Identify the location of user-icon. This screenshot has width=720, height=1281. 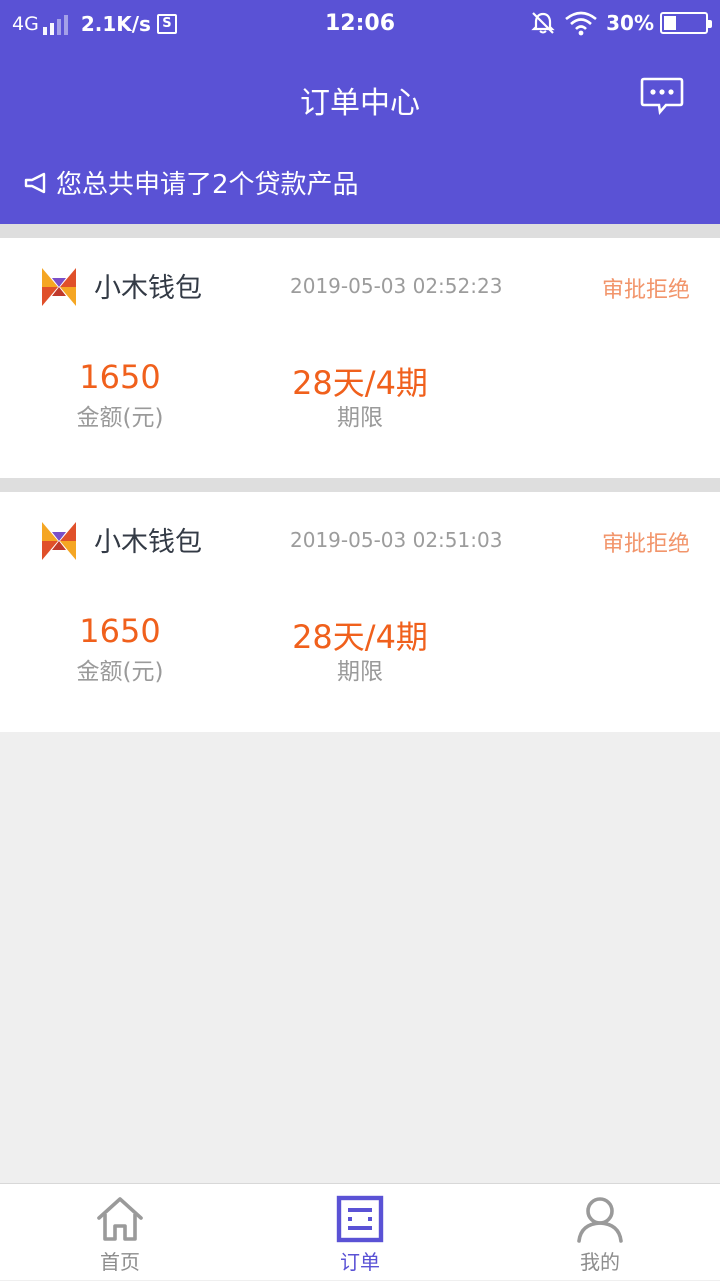
(600, 1220).